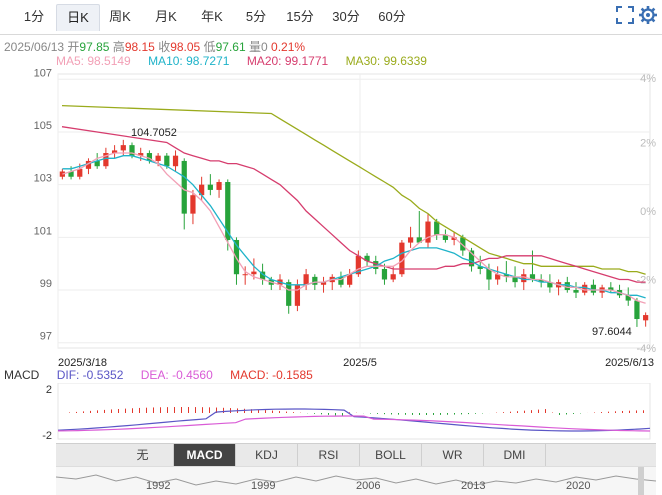 Image resolution: width=662 pixels, height=495 pixels. Describe the element at coordinates (256, 17) in the screenshot. I see `tab-5: 5分` at that location.